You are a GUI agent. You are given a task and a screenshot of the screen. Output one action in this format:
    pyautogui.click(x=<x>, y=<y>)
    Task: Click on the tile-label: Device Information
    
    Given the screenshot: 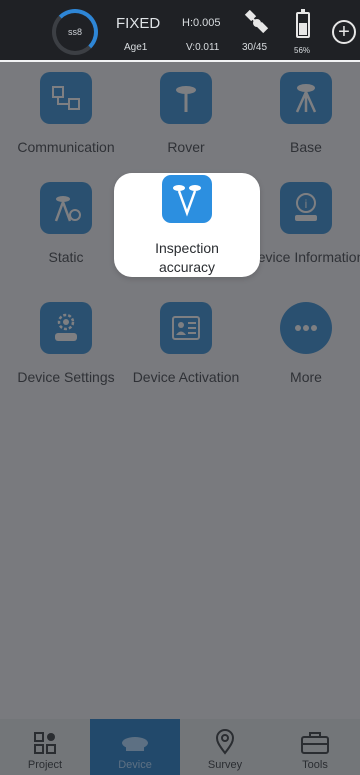 What is the action you would take?
    pyautogui.click(x=303, y=257)
    